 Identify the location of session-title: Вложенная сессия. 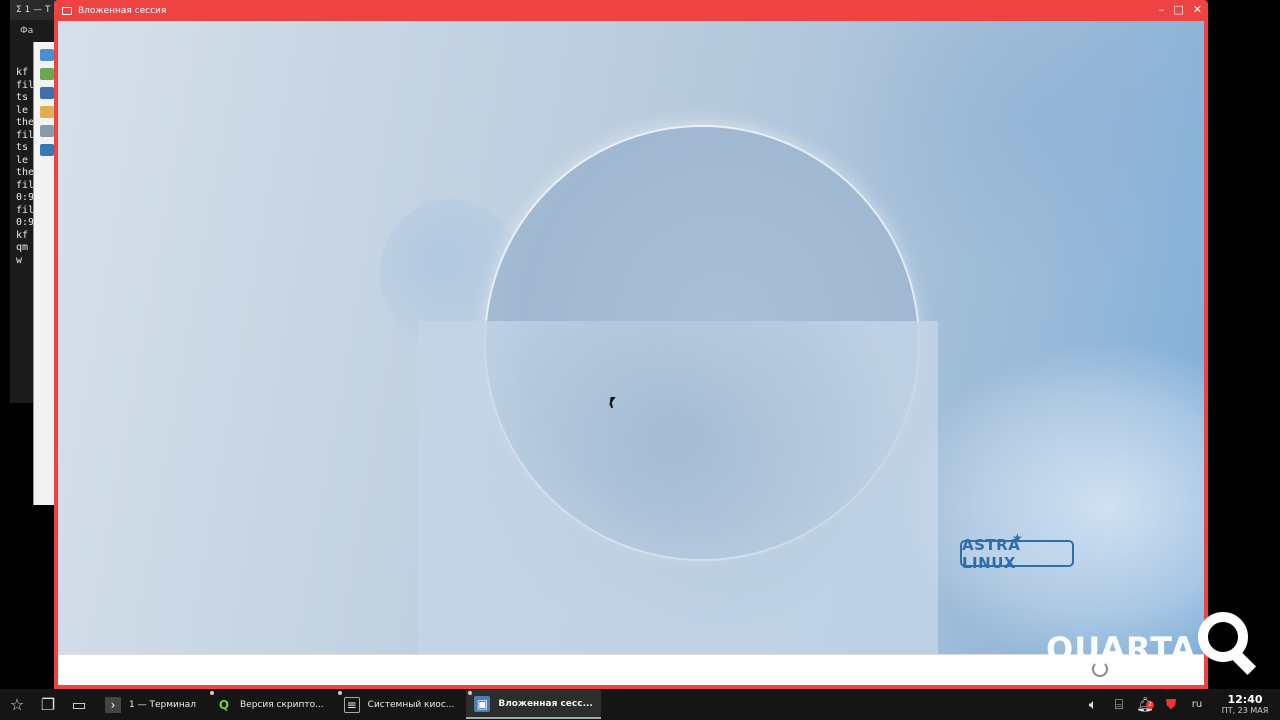
(122, 10).